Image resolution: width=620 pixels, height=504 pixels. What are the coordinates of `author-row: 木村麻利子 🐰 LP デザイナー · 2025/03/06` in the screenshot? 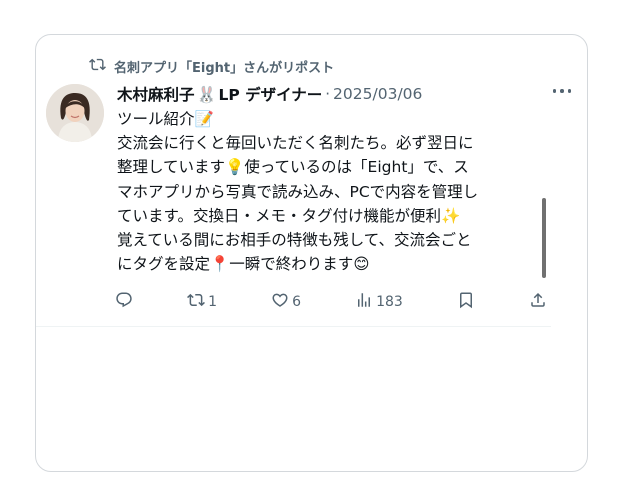 It's located at (347, 94).